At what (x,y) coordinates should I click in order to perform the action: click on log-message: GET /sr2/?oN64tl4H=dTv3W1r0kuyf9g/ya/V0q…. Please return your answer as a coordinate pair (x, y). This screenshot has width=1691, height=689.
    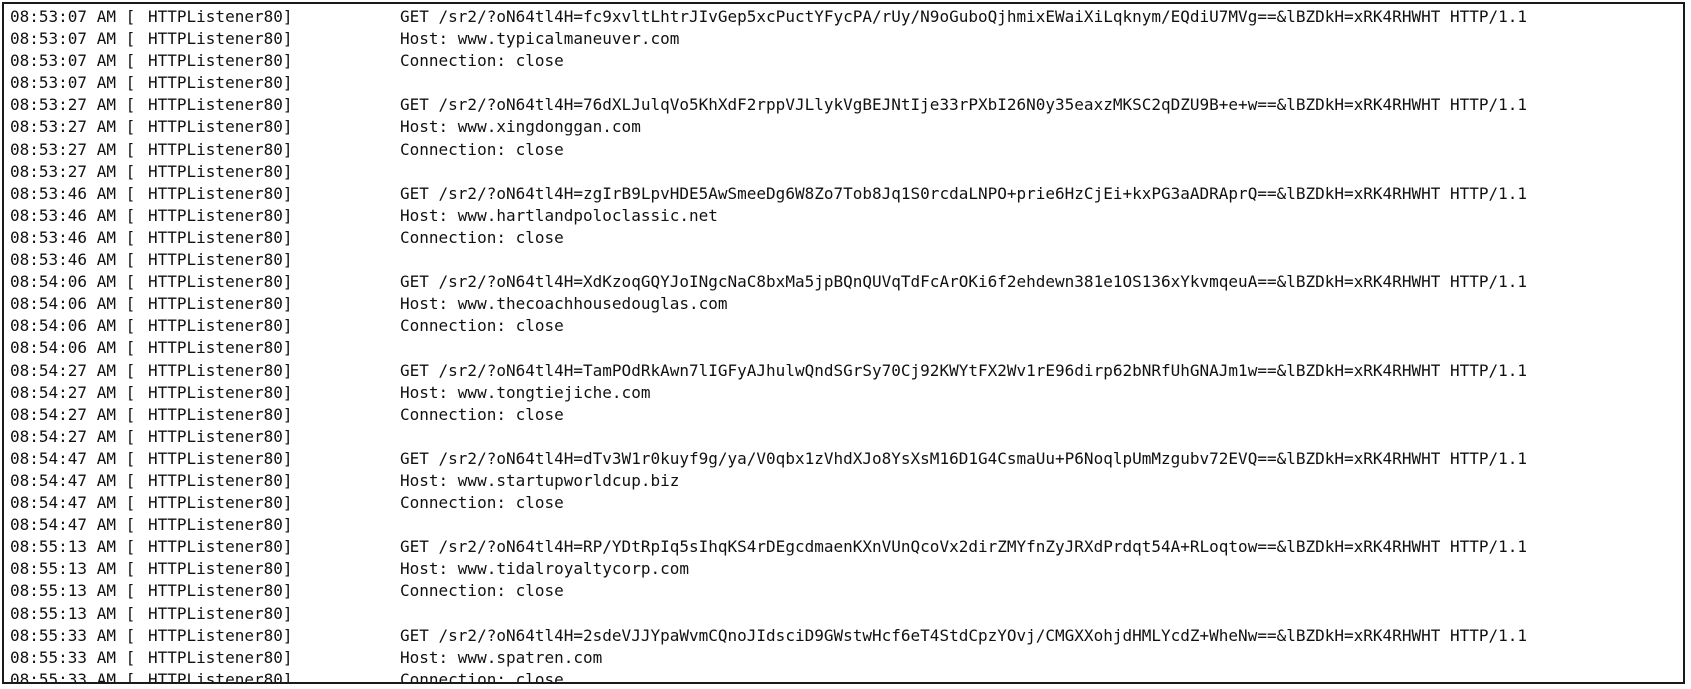
    Looking at the image, I should click on (964, 458).